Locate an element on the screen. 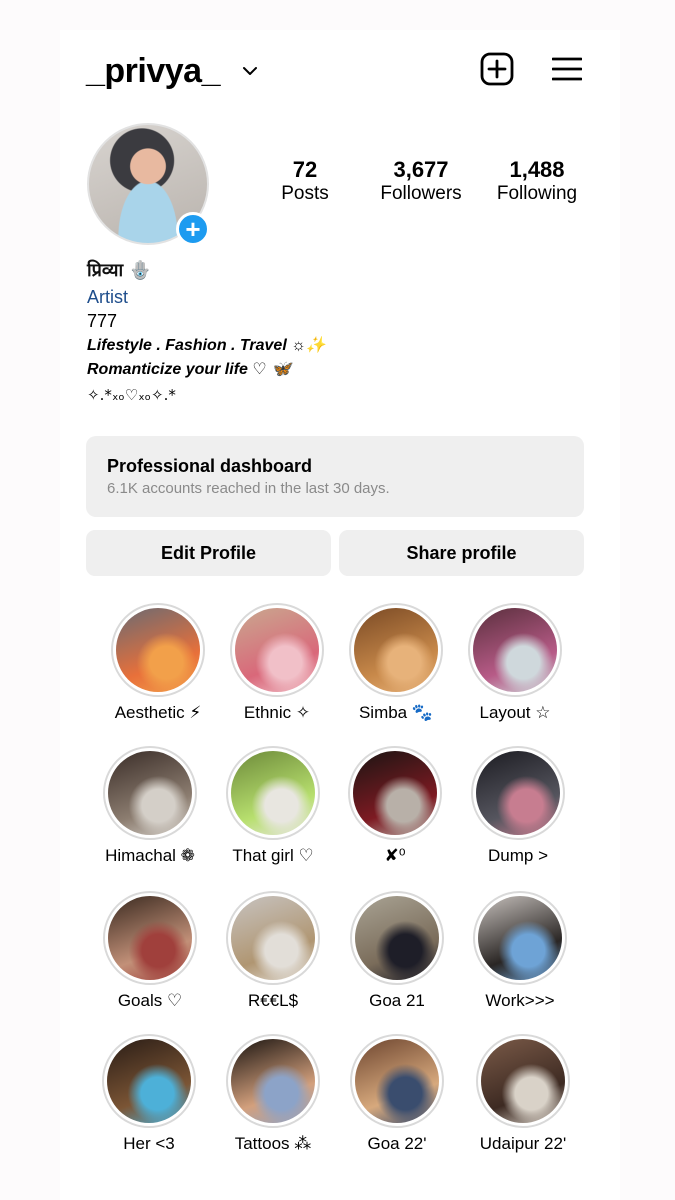  highlight-label: Himachal ❁ is located at coordinates (150, 855).